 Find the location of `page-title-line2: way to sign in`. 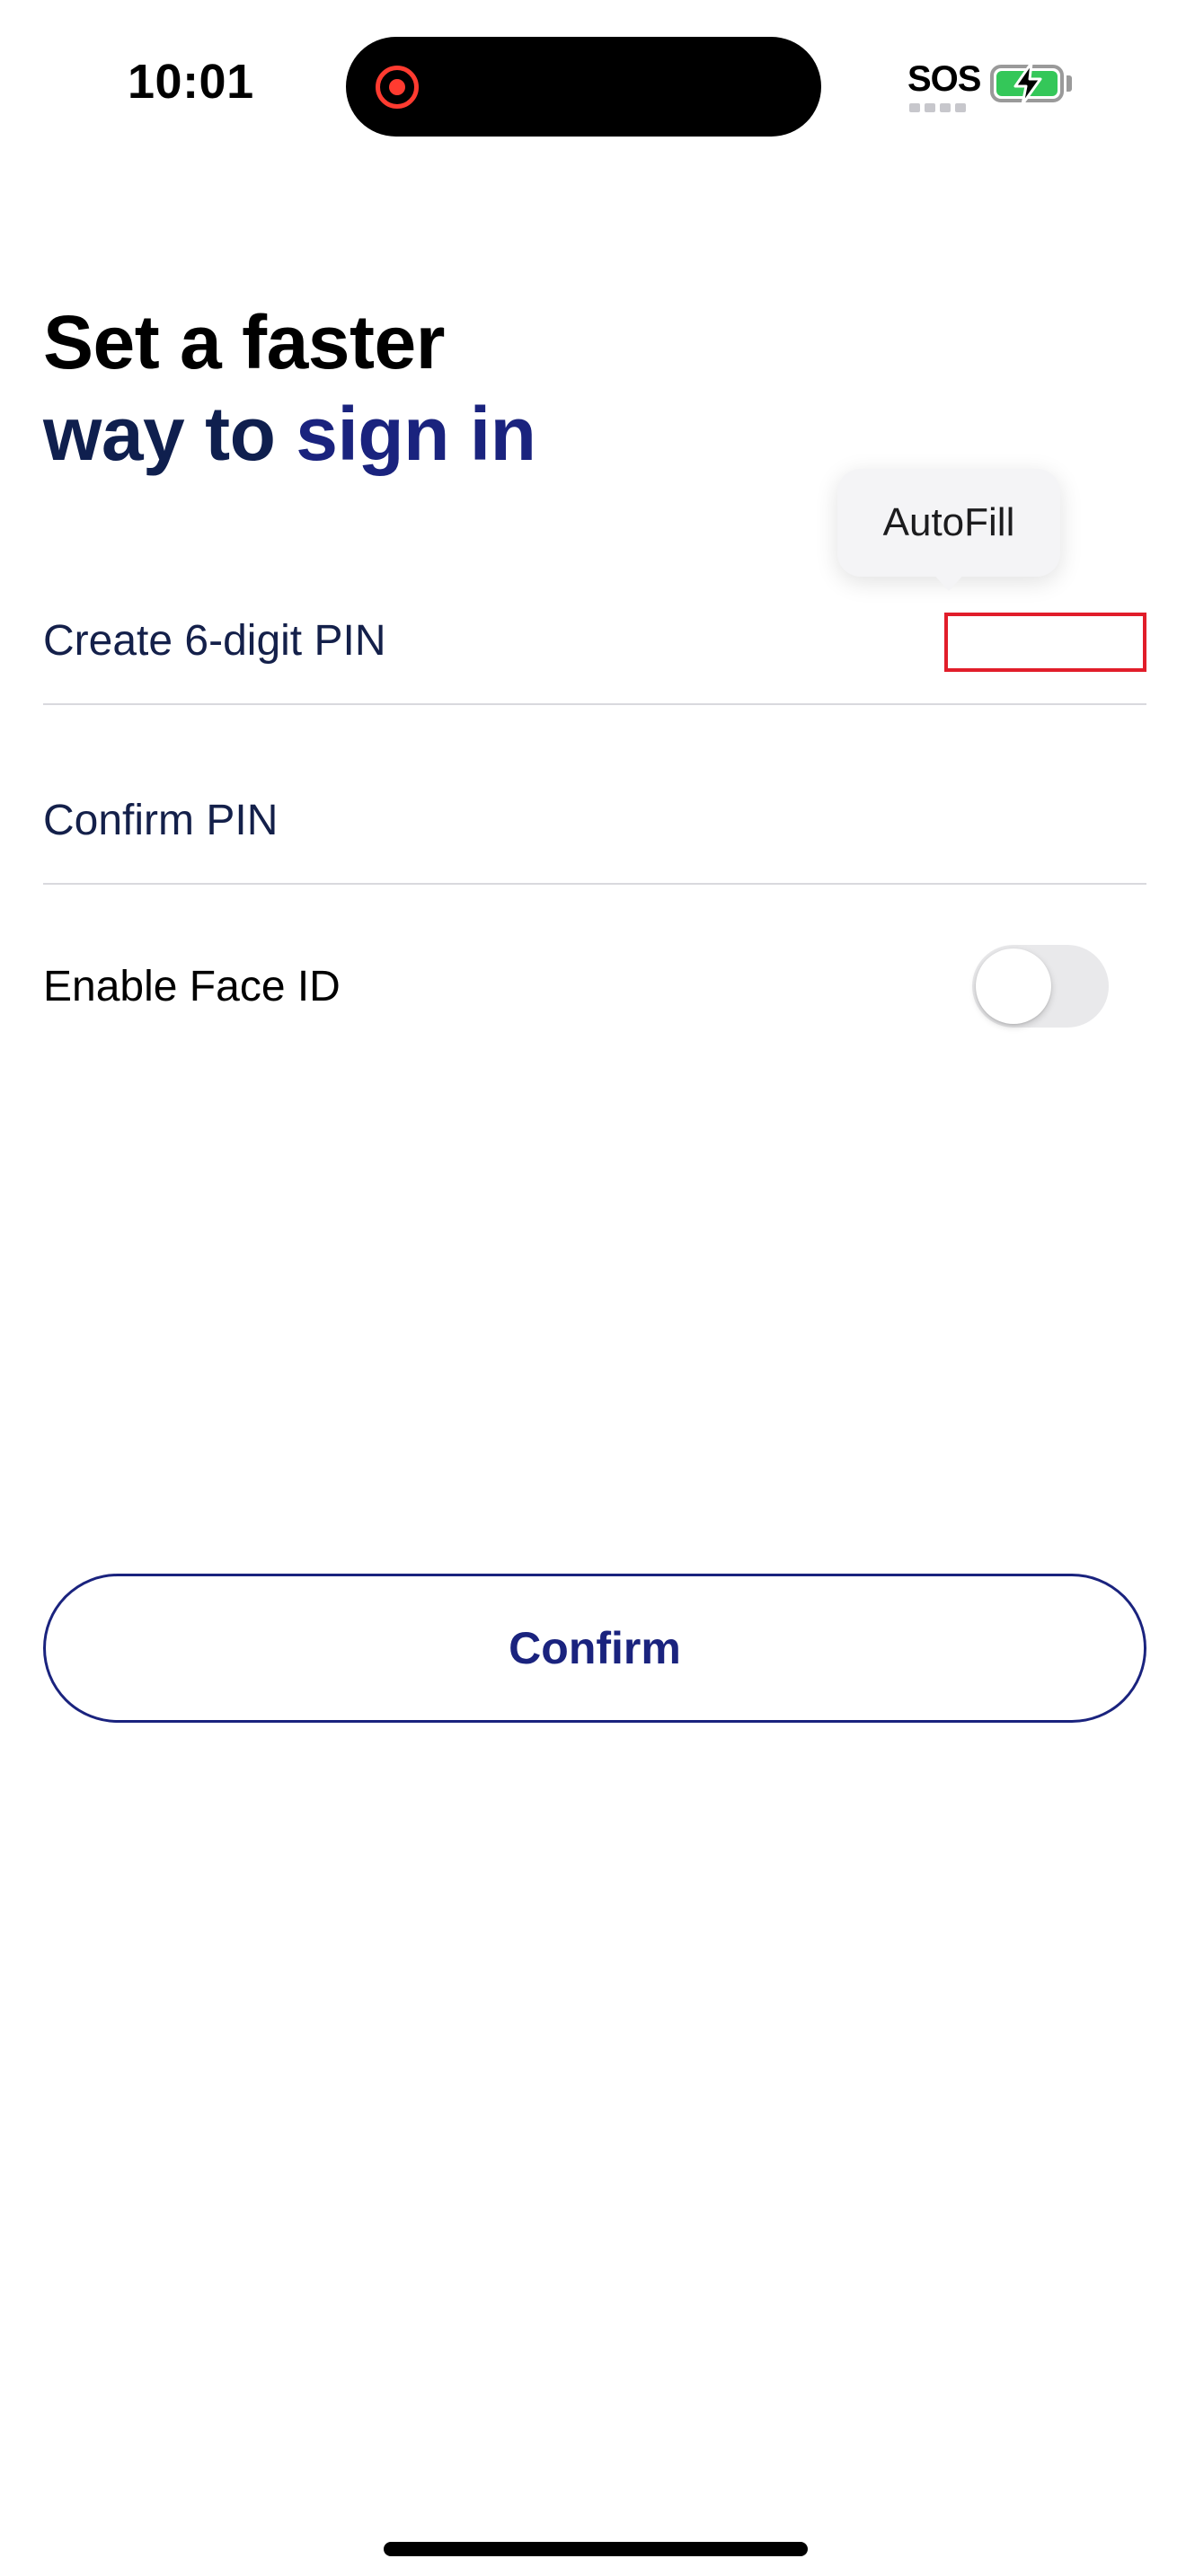

page-title-line2: way to sign in is located at coordinates (289, 434).